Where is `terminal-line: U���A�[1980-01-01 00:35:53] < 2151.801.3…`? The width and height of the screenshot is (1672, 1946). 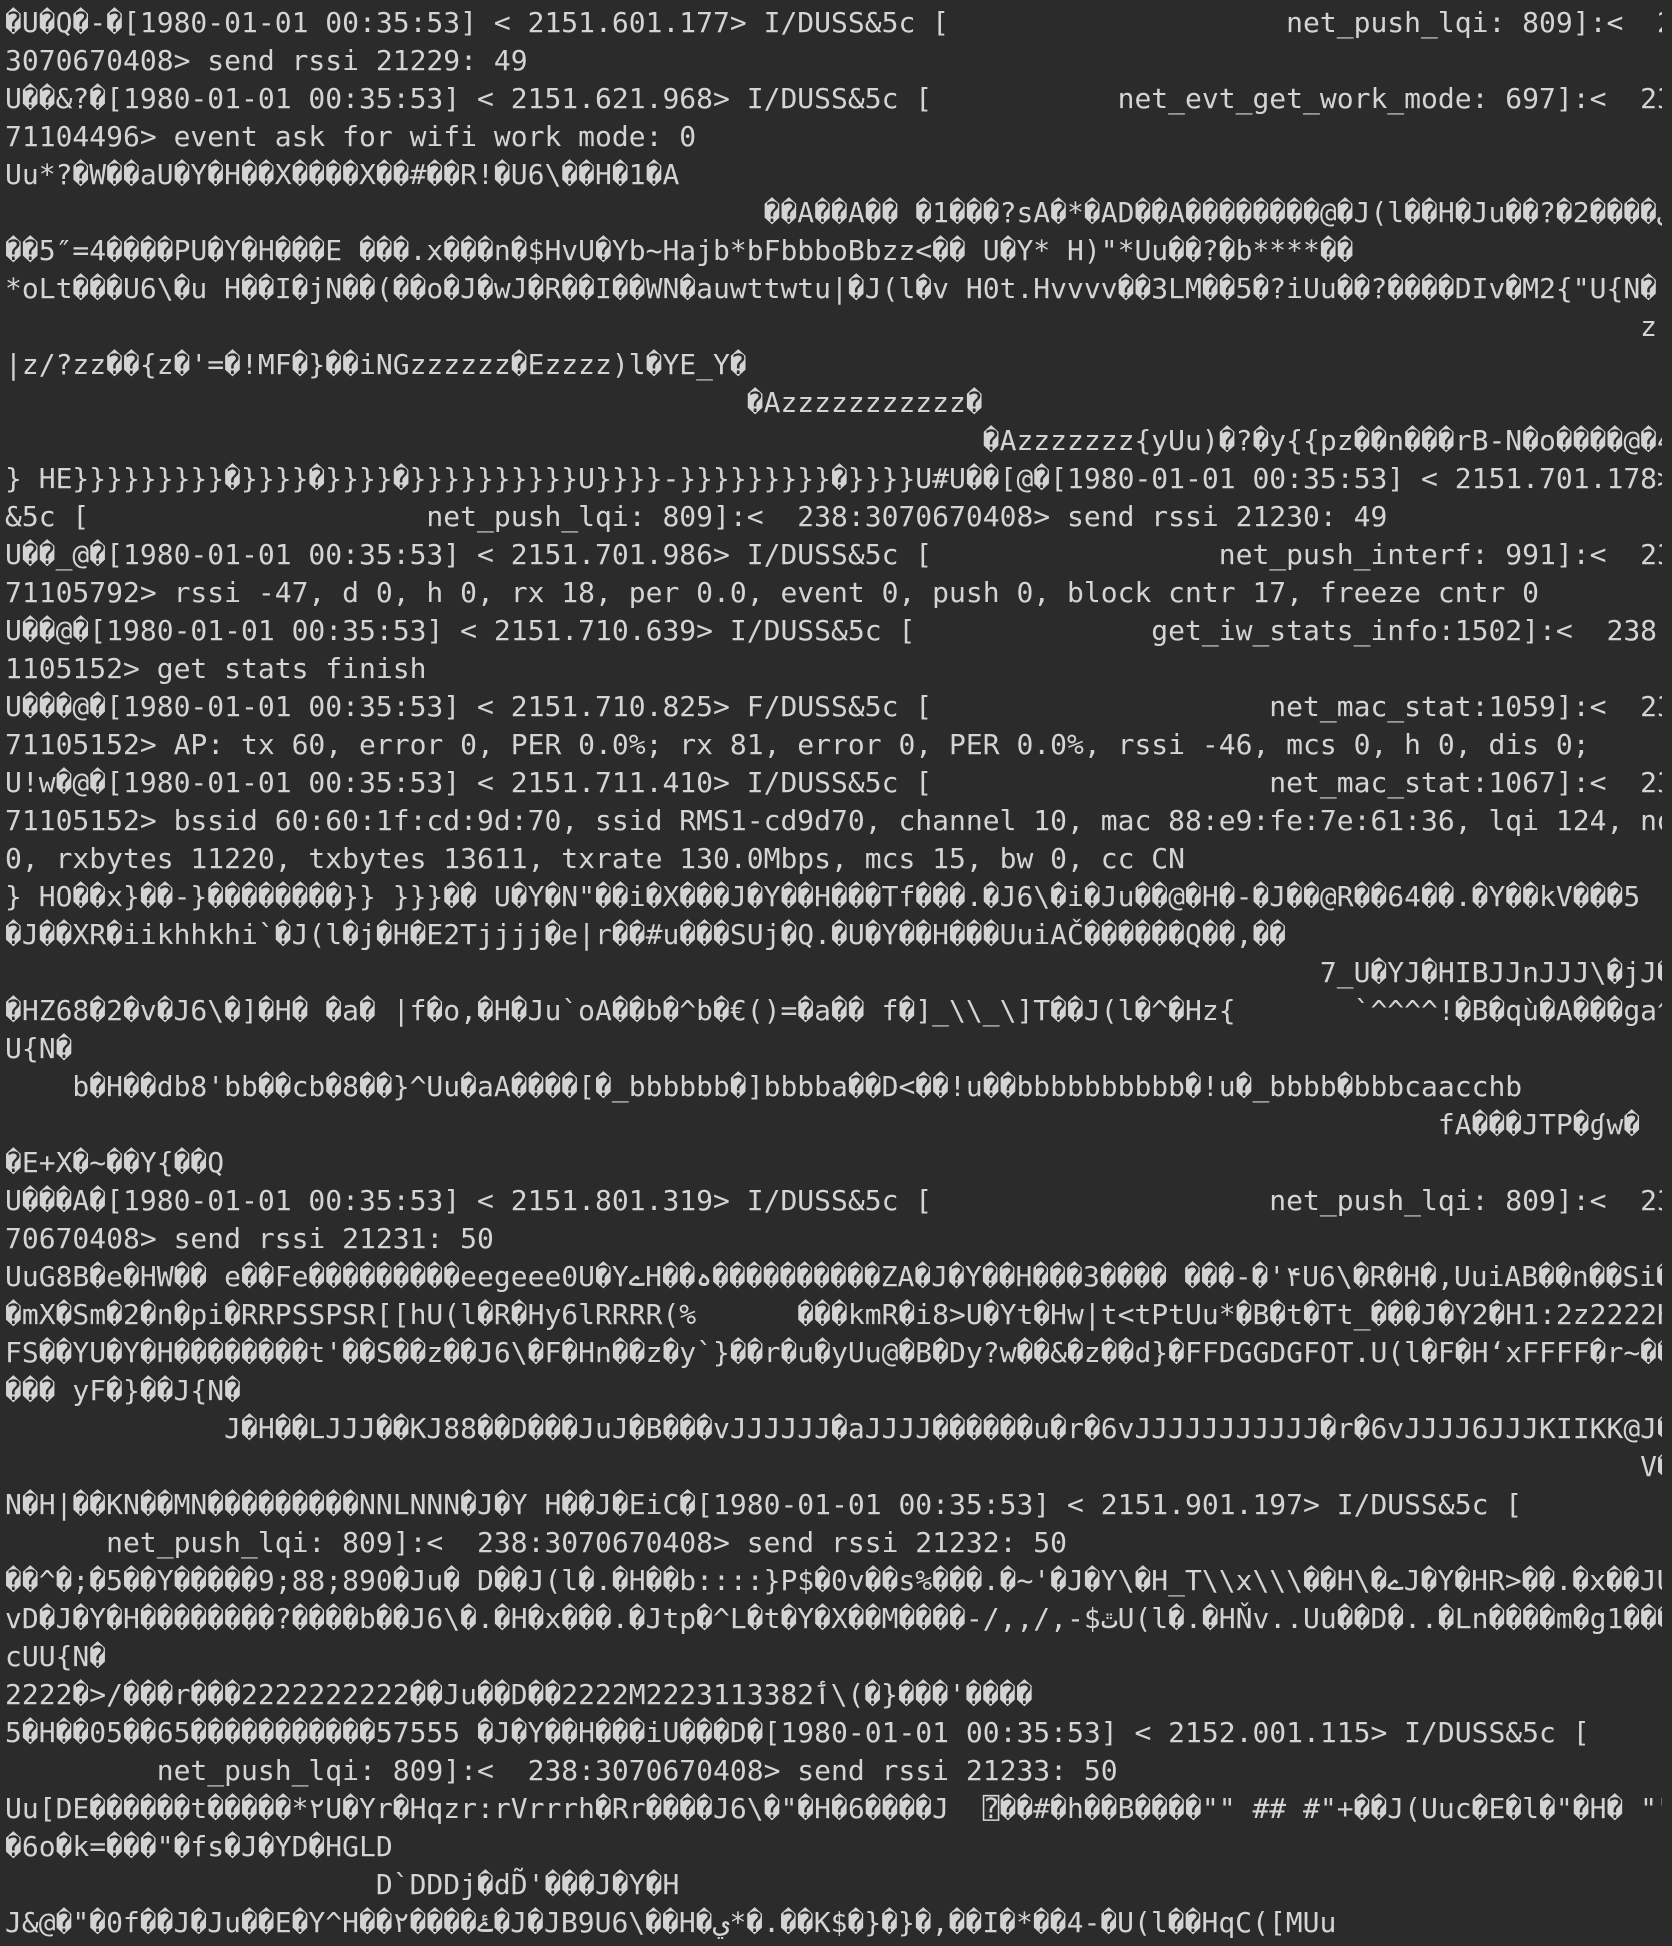
terminal-line: U���A�[1980-01-01 00:35:53] < 2151.801.3… is located at coordinates (833, 1200).